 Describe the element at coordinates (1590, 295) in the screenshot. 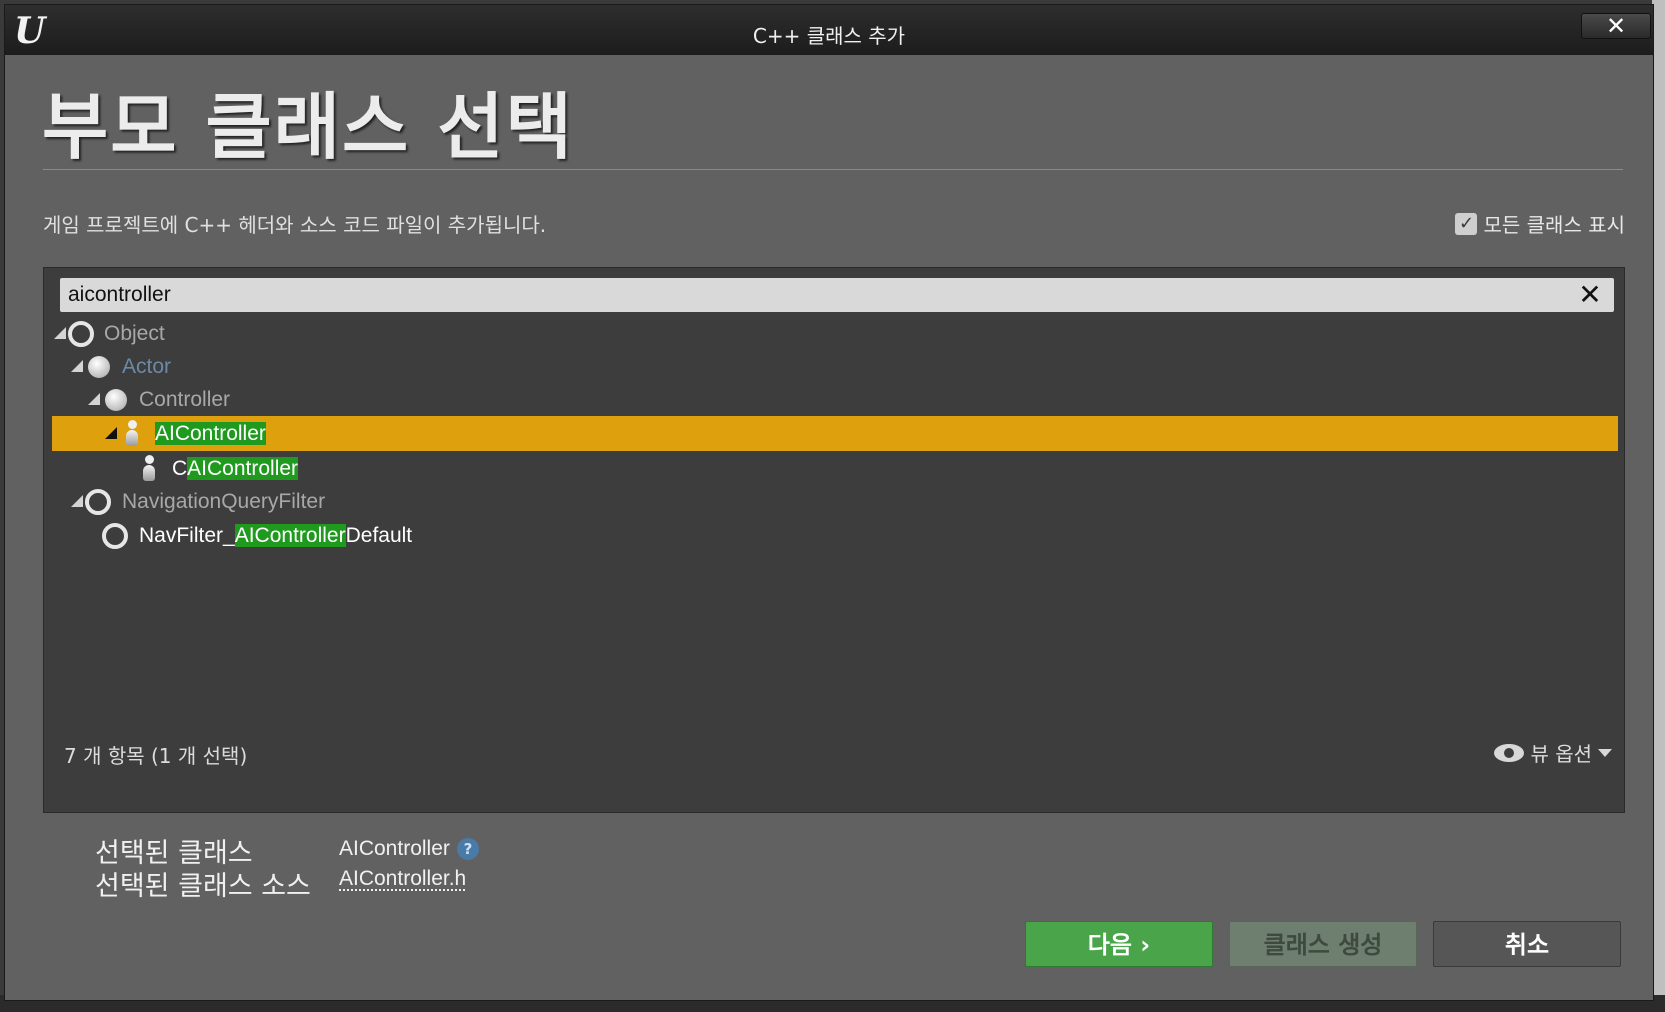

I see `clear-search-icon: ✕` at that location.